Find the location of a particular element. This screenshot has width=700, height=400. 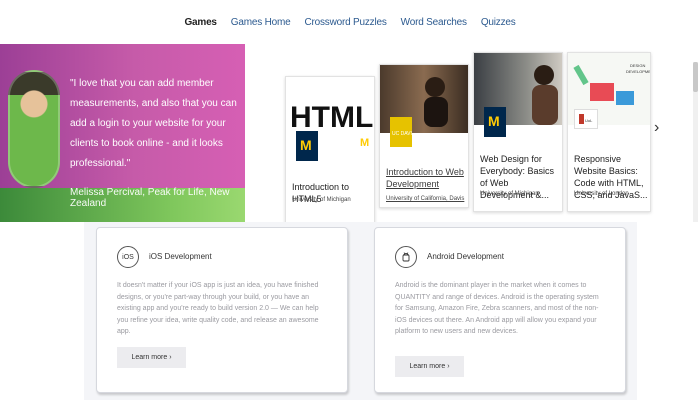

course-title-link: Introduction to Web Development is located at coordinates (426, 178).